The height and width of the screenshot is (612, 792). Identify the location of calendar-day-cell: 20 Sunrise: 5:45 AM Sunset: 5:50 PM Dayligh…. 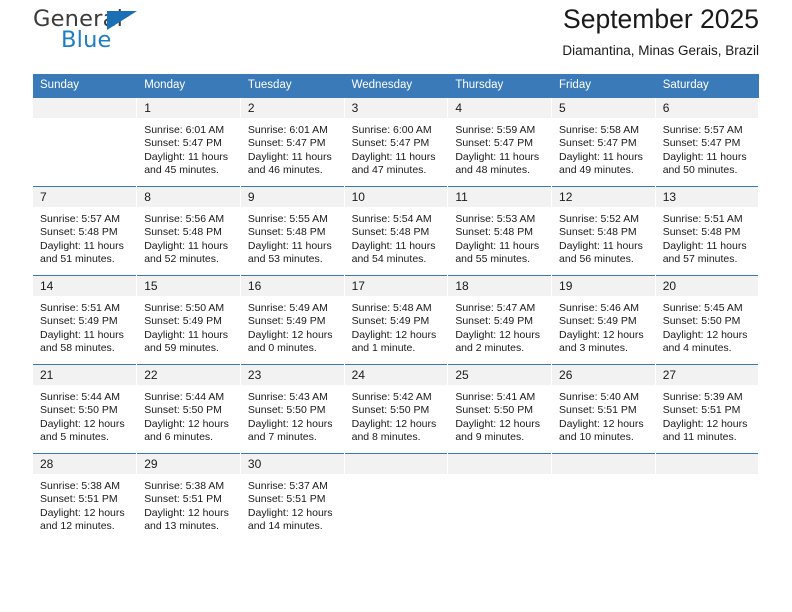
(707, 320).